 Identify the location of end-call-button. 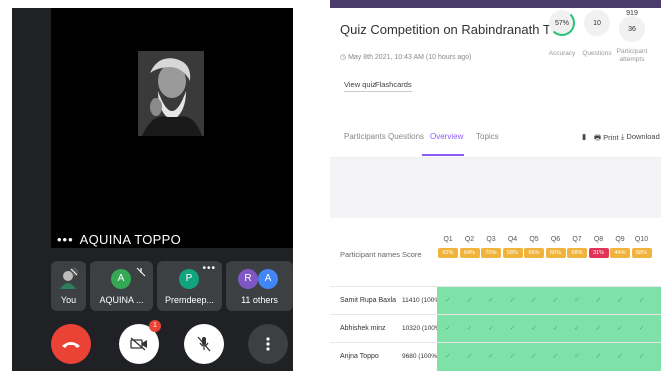
(71, 344).